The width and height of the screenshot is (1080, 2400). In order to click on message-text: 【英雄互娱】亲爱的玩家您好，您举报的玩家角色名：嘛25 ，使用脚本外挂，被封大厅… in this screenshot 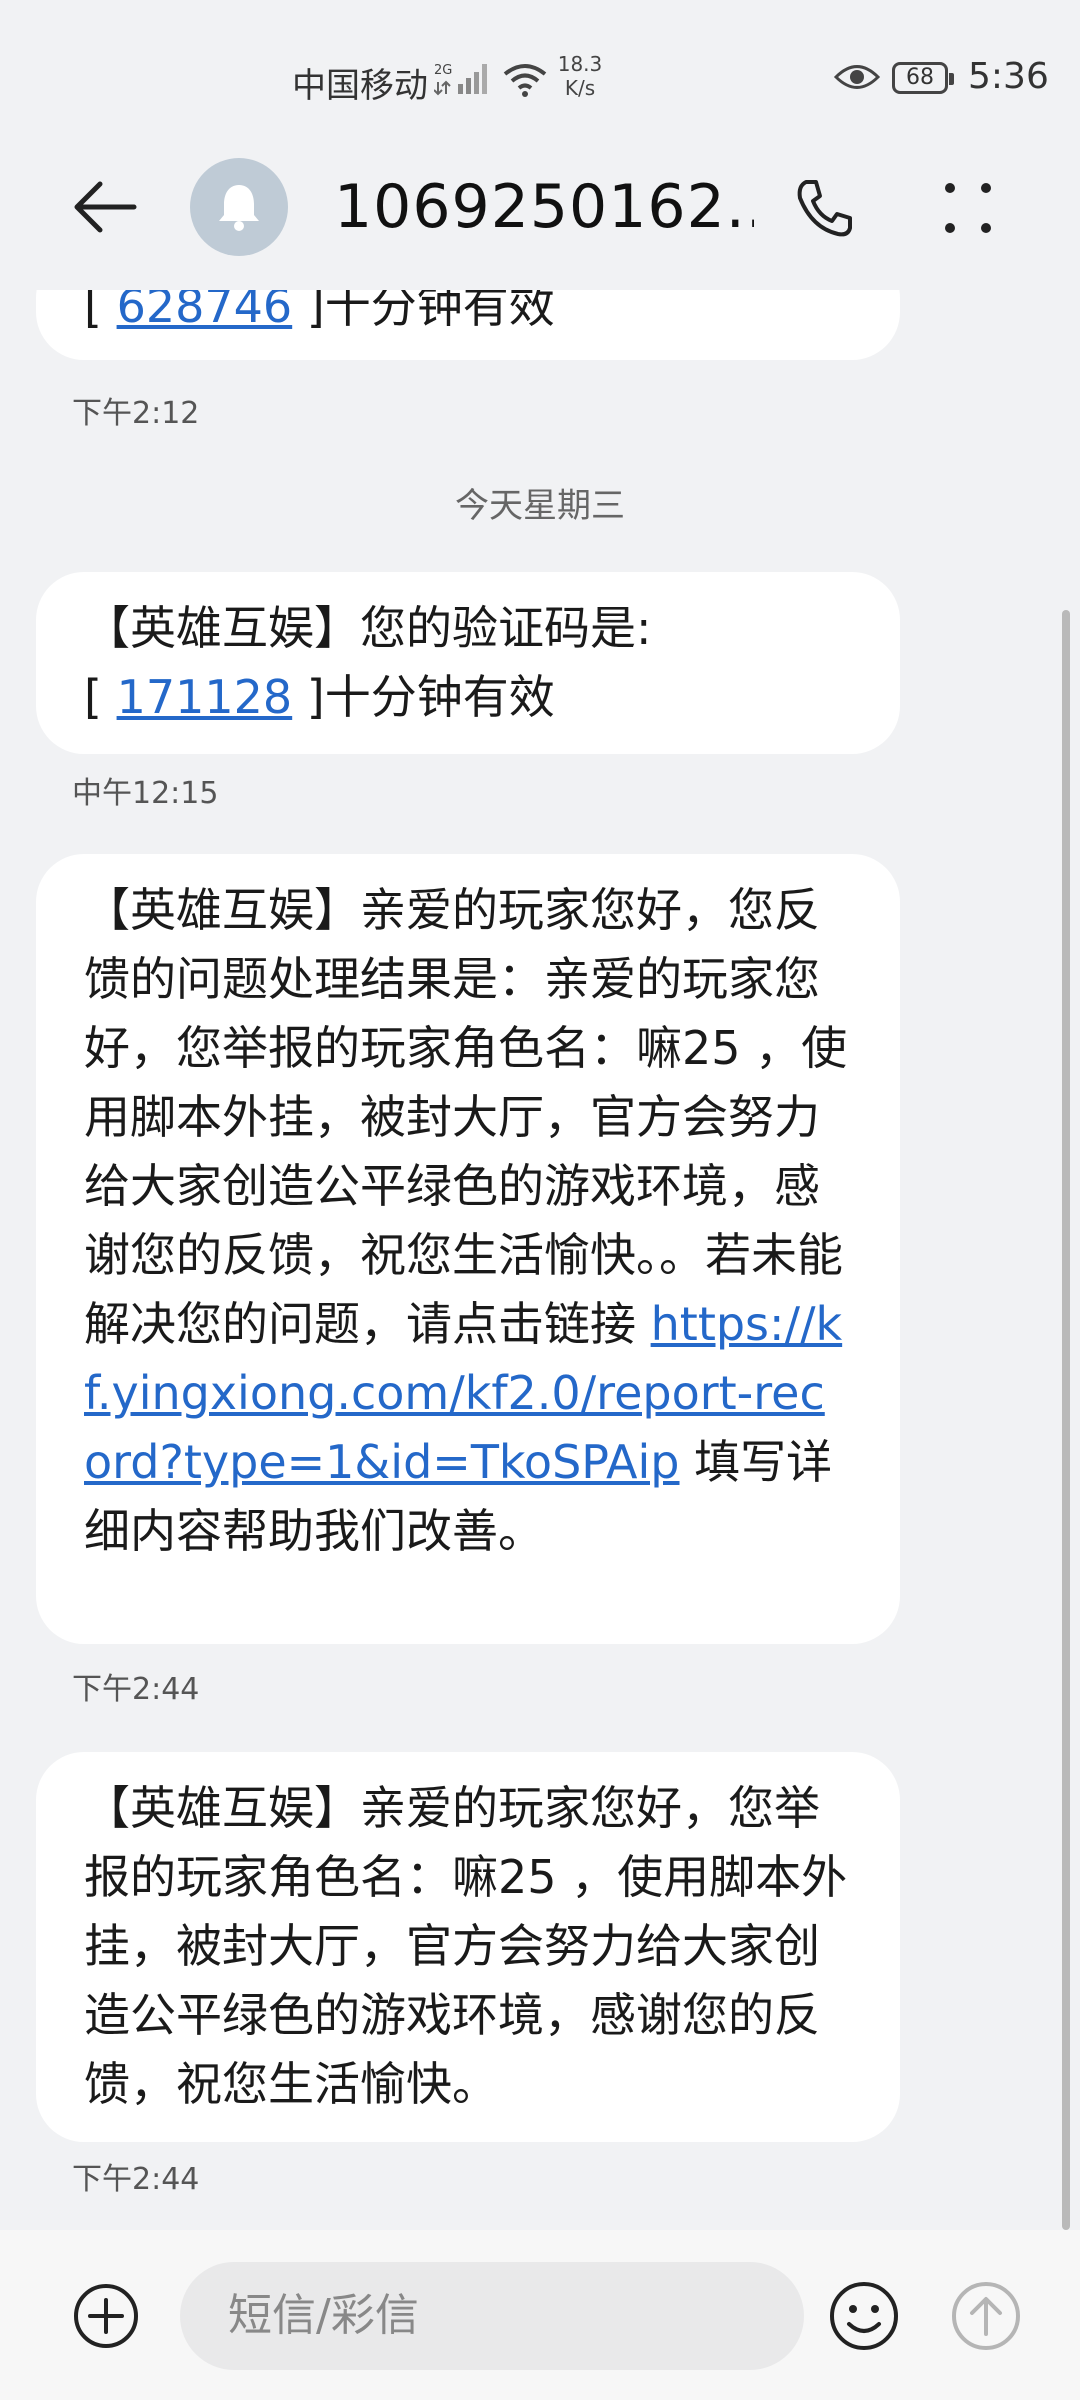, I will do `click(466, 1946)`.